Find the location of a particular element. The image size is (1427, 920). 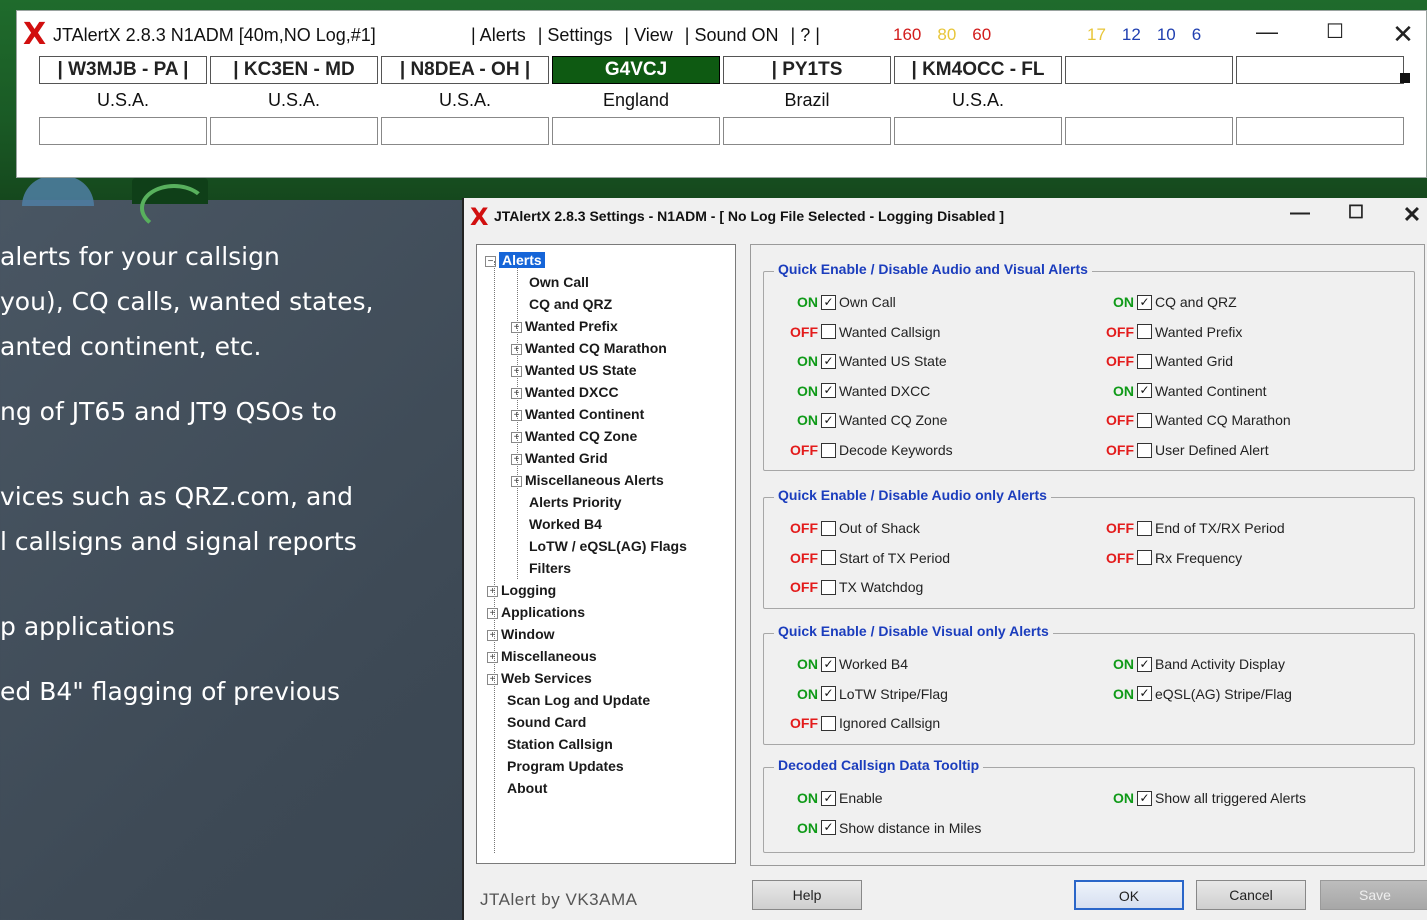

tree-item: + Wanted Grid is located at coordinates (559, 458).